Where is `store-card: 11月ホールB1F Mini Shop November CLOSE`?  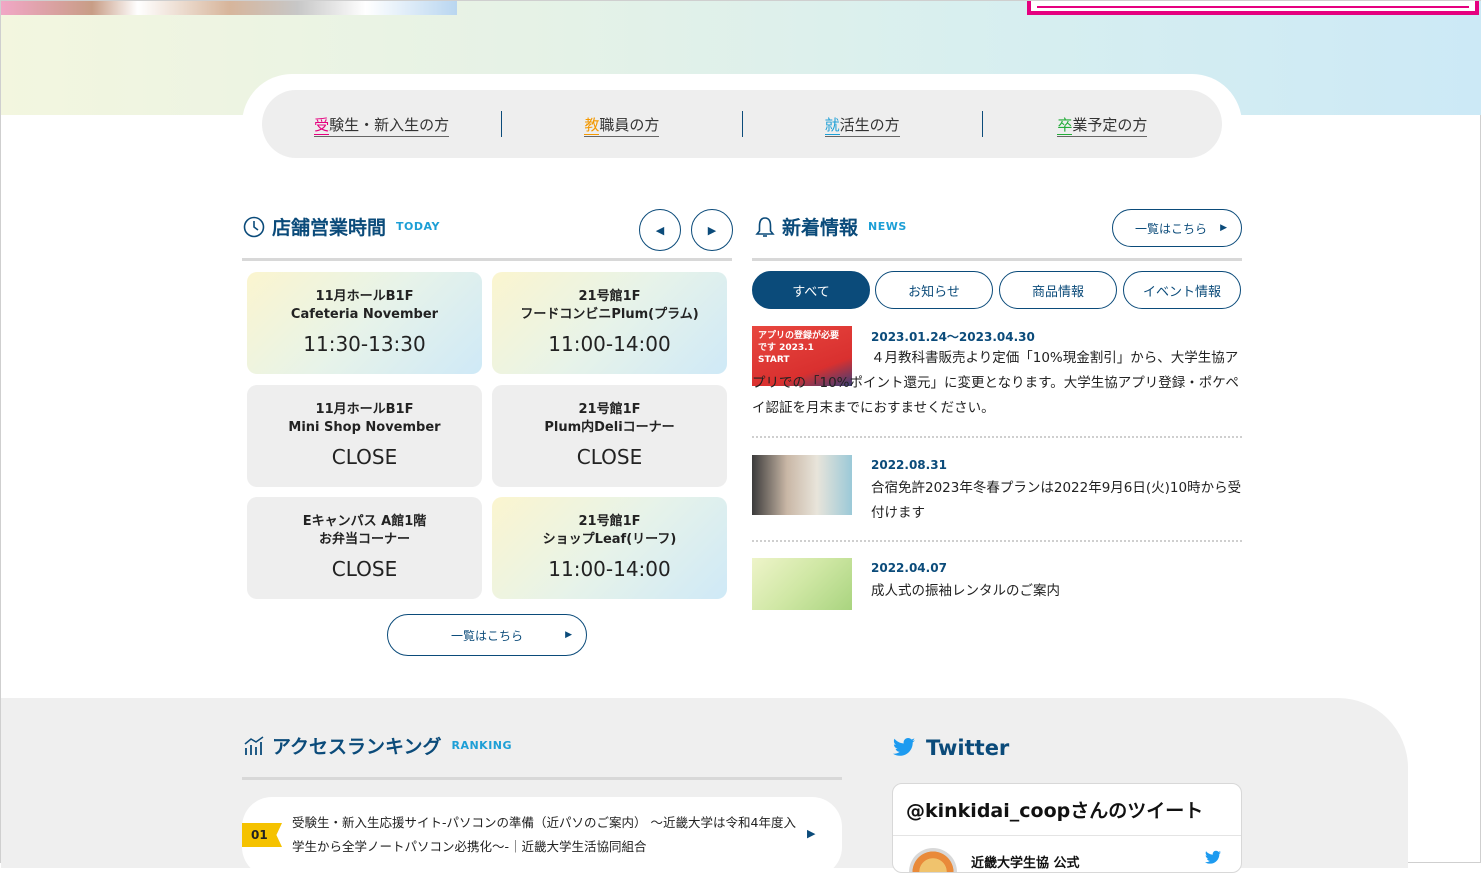
store-card: 11月ホールB1F Mini Shop November CLOSE is located at coordinates (364, 436).